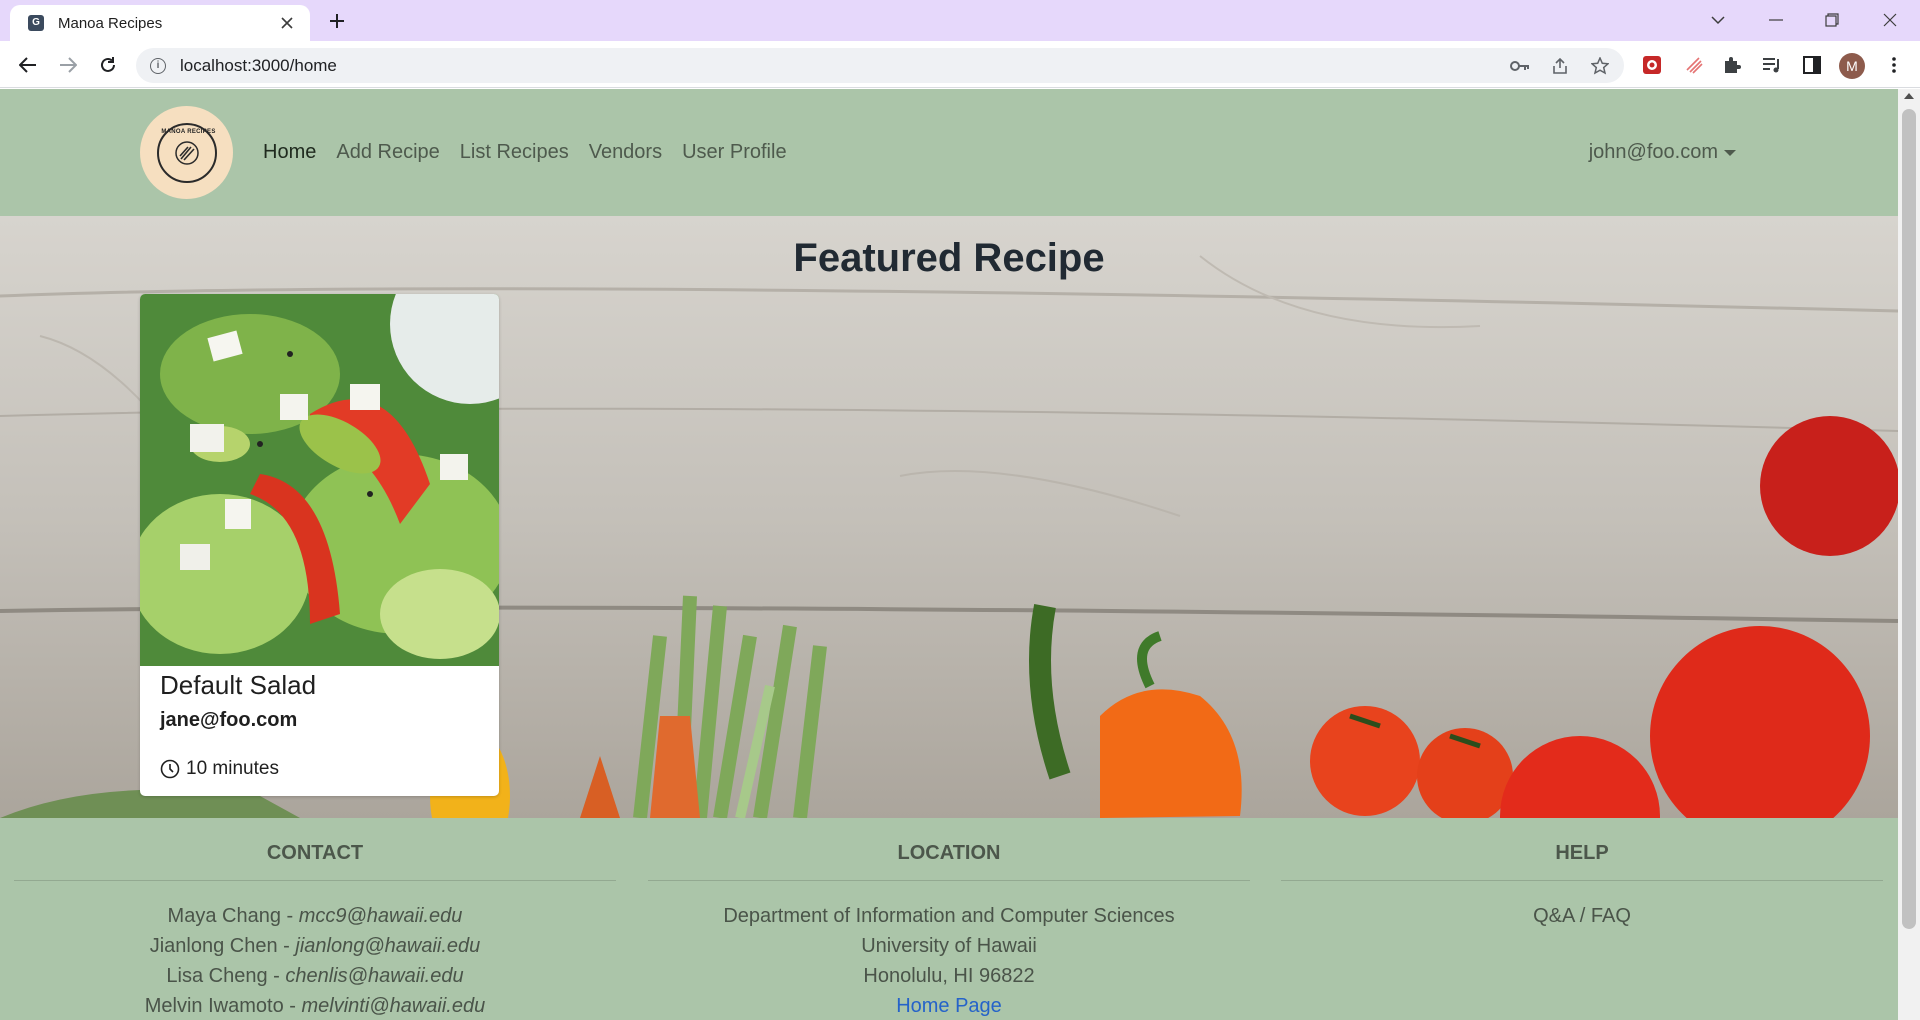 Image resolution: width=1920 pixels, height=1020 pixels. Describe the element at coordinates (222, 946) in the screenshot. I see `contact-name: Jianlong Chen -` at that location.